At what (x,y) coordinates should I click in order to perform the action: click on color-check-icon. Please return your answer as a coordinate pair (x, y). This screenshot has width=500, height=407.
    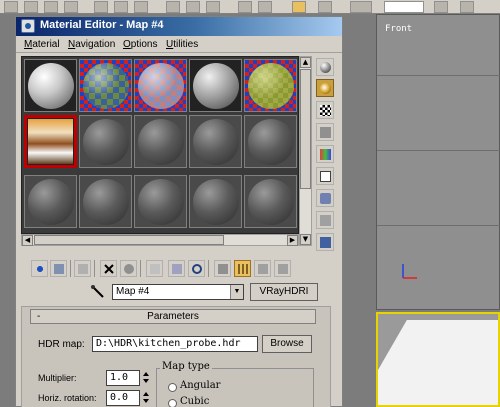
    Looking at the image, I should click on (325, 154).